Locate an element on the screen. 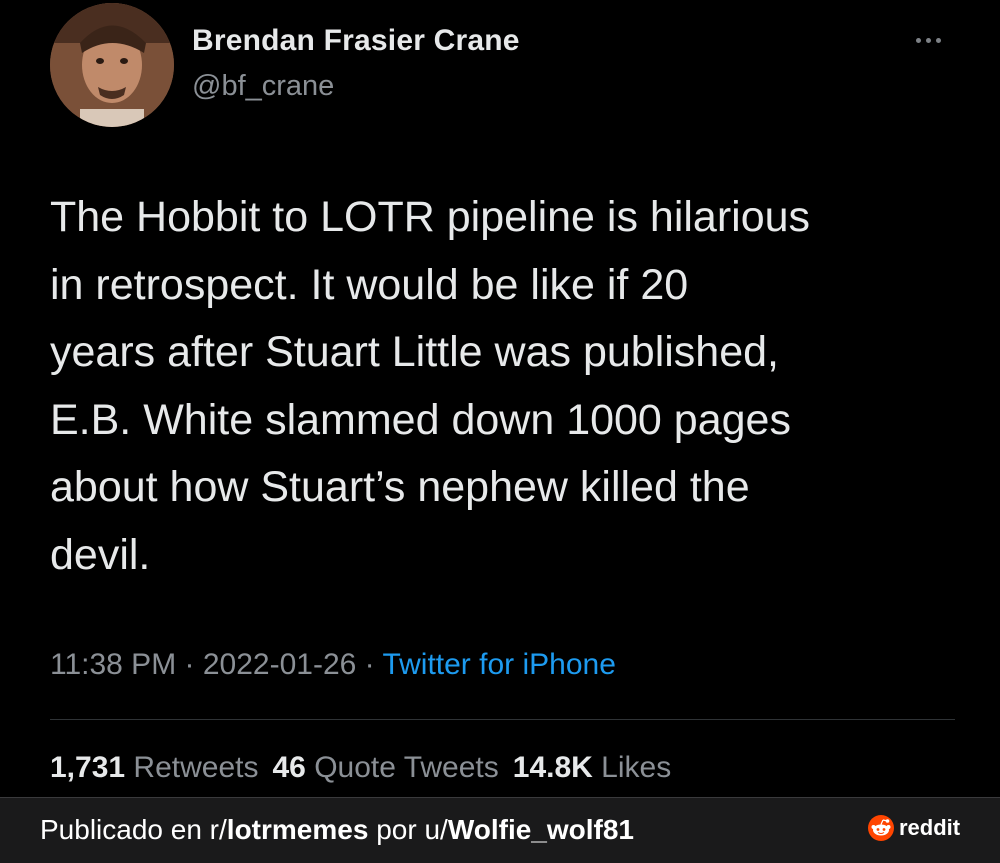  likes-label: Likes is located at coordinates (636, 767).